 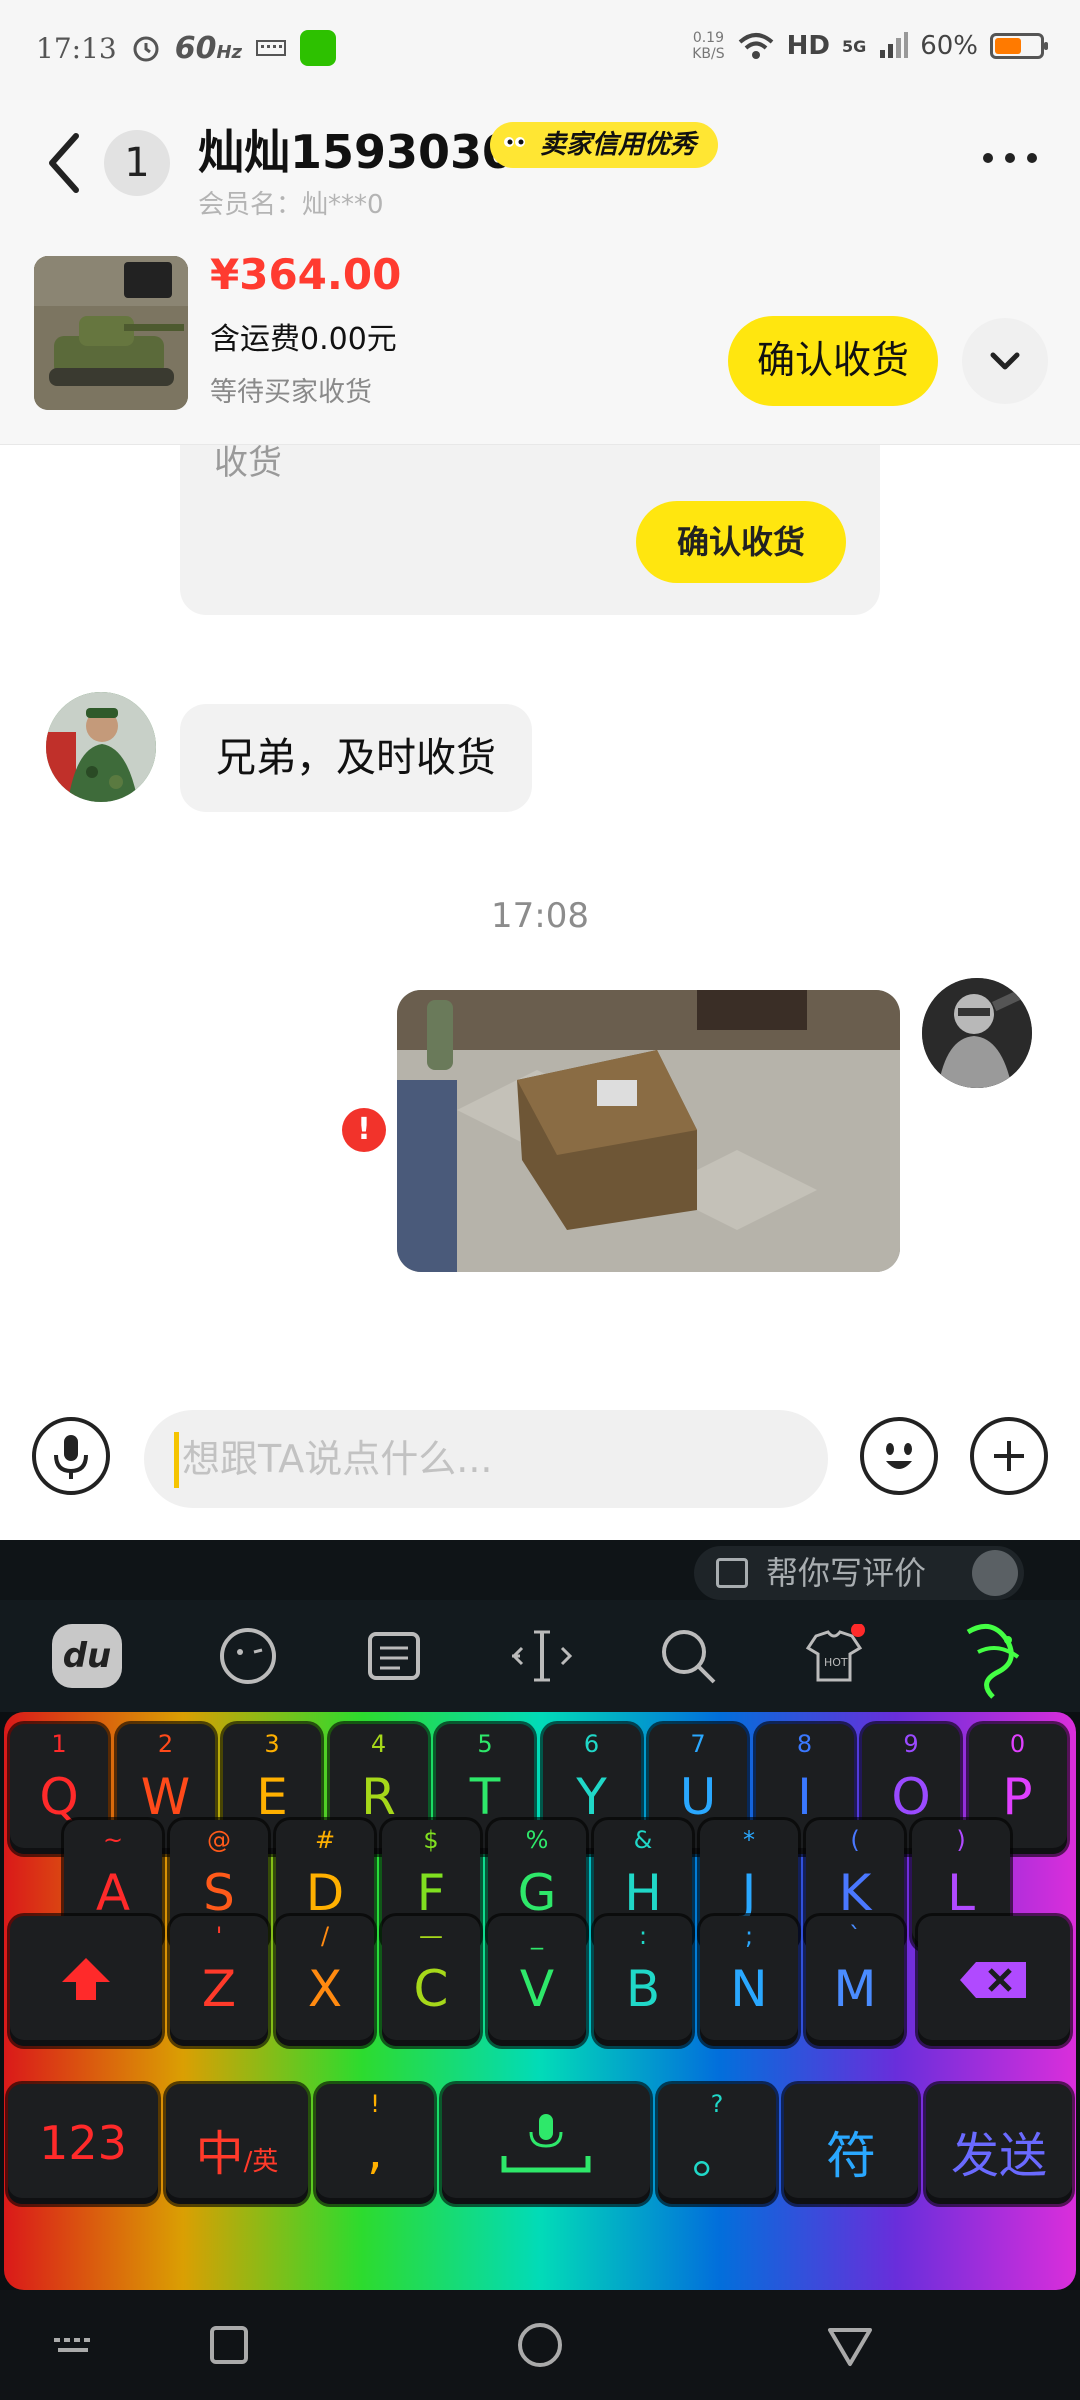 What do you see at coordinates (375, 2144) in the screenshot?
I see `comma-key: !,` at bounding box center [375, 2144].